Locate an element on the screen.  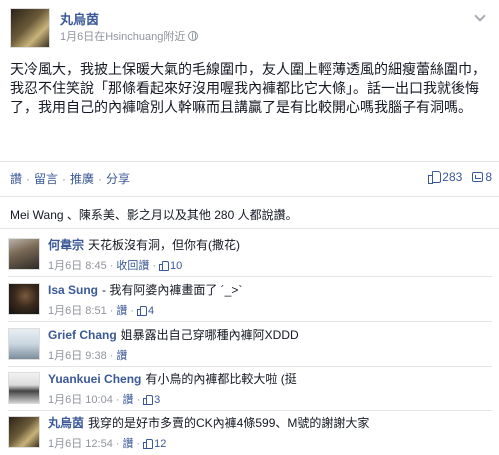
comment-date: 1月6日 12:54 is located at coordinates (80, 444).